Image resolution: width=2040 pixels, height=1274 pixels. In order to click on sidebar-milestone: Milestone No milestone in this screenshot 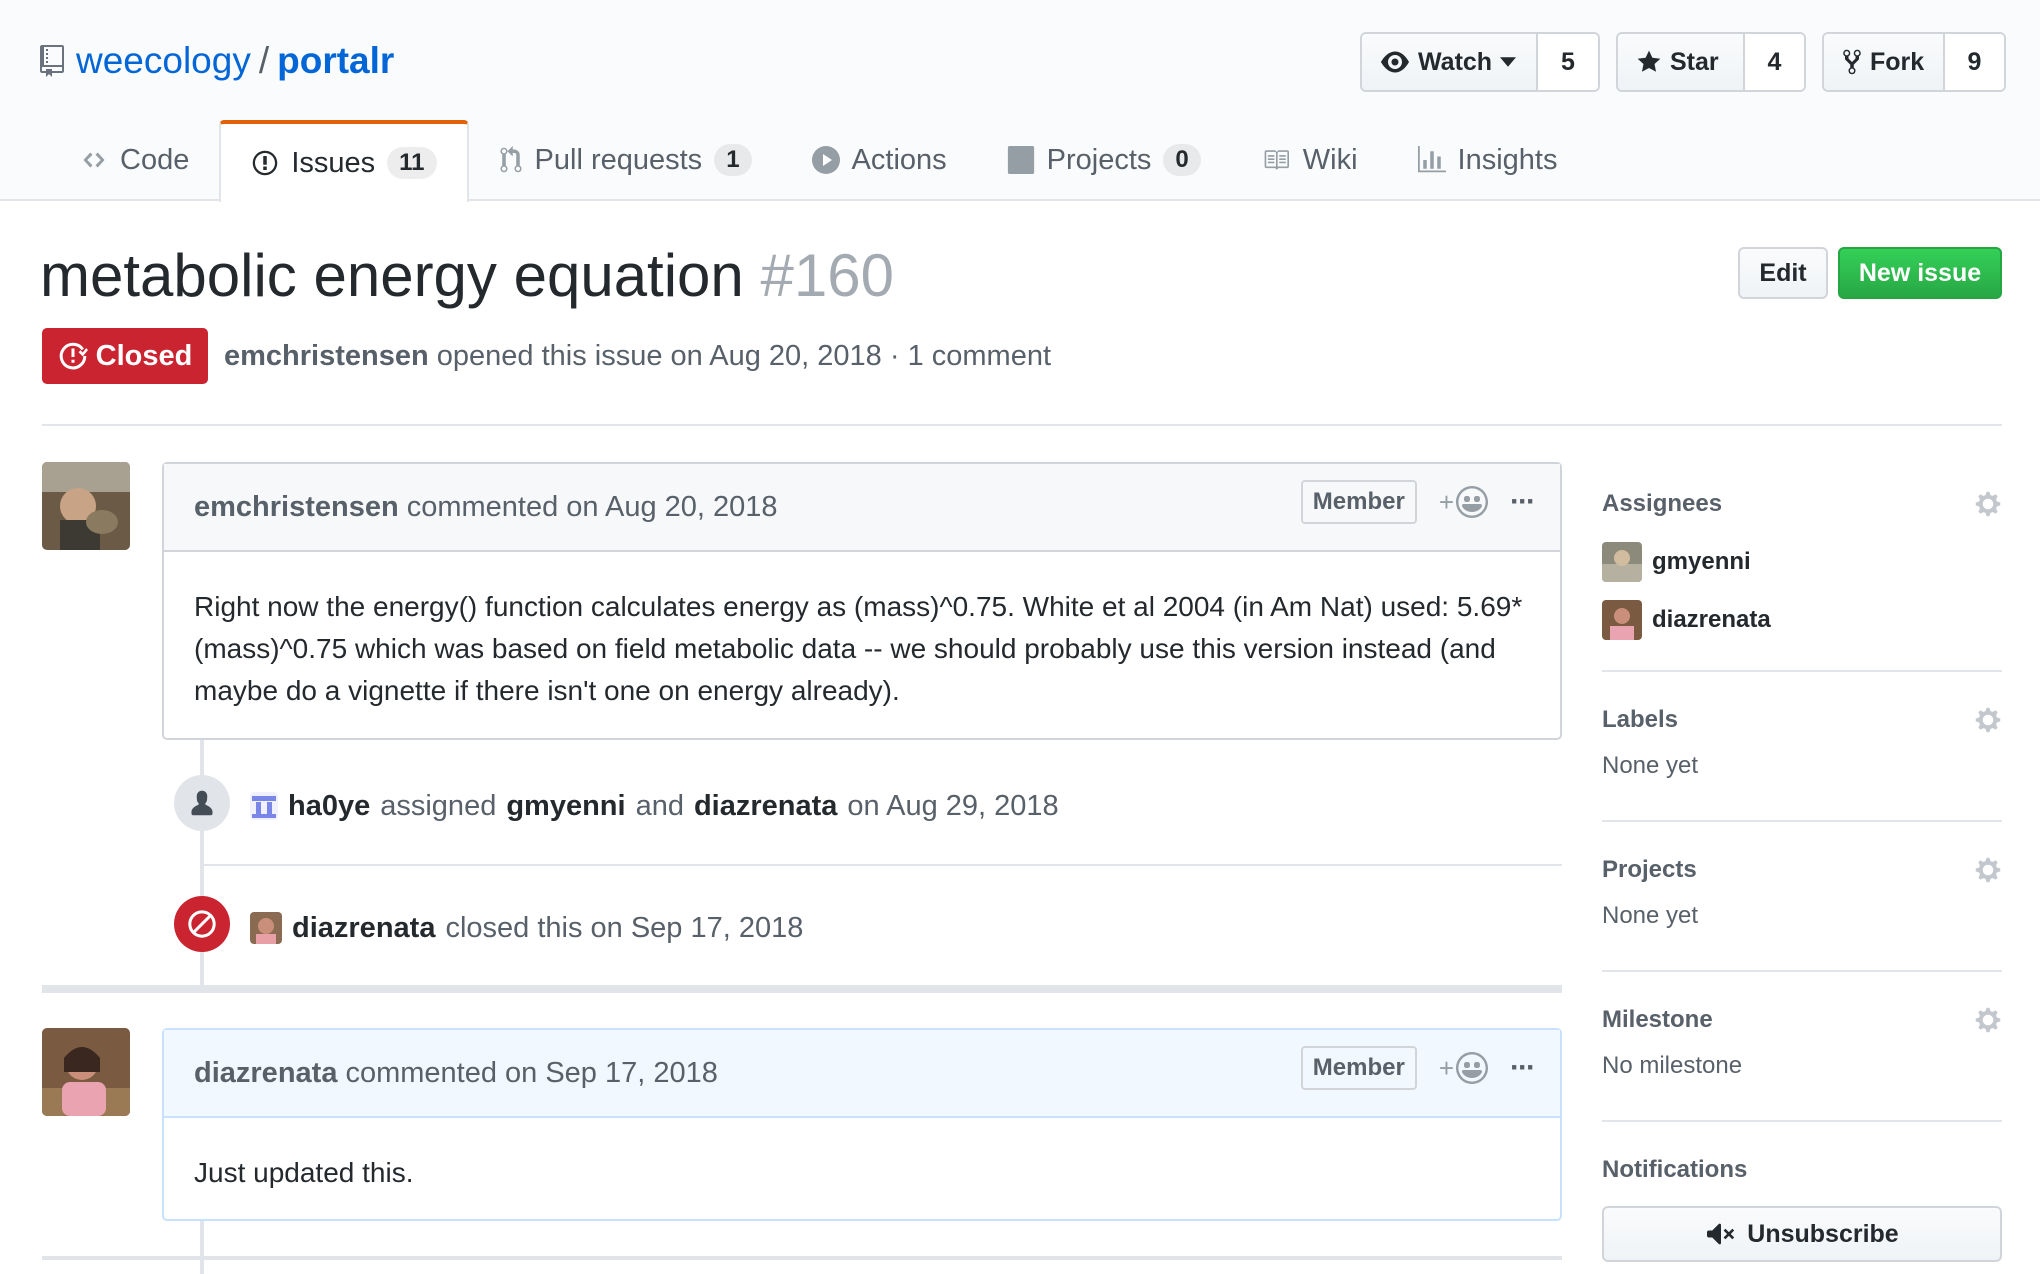, I will do `click(1802, 1040)`.